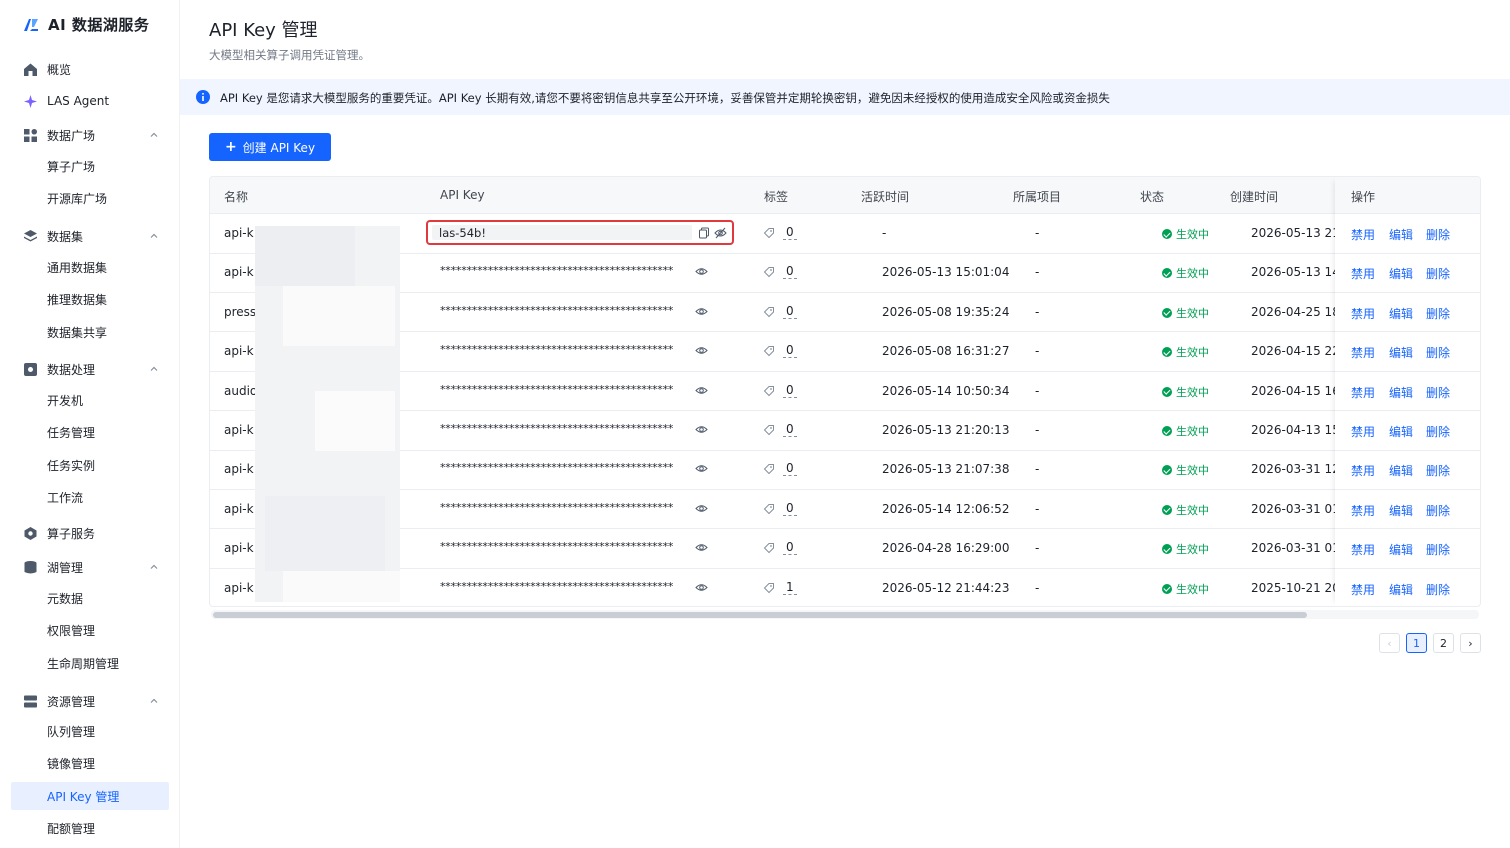 The height and width of the screenshot is (848, 1510). I want to click on sidebar-item-14: 算子服务, so click(90, 533).